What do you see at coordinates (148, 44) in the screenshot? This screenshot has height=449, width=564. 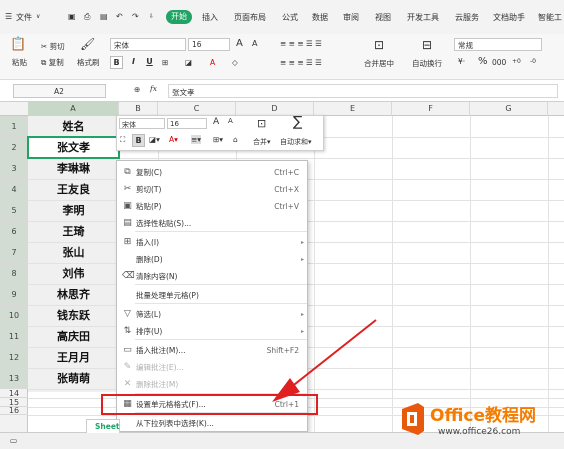 I see `font-select: 宋体` at bounding box center [148, 44].